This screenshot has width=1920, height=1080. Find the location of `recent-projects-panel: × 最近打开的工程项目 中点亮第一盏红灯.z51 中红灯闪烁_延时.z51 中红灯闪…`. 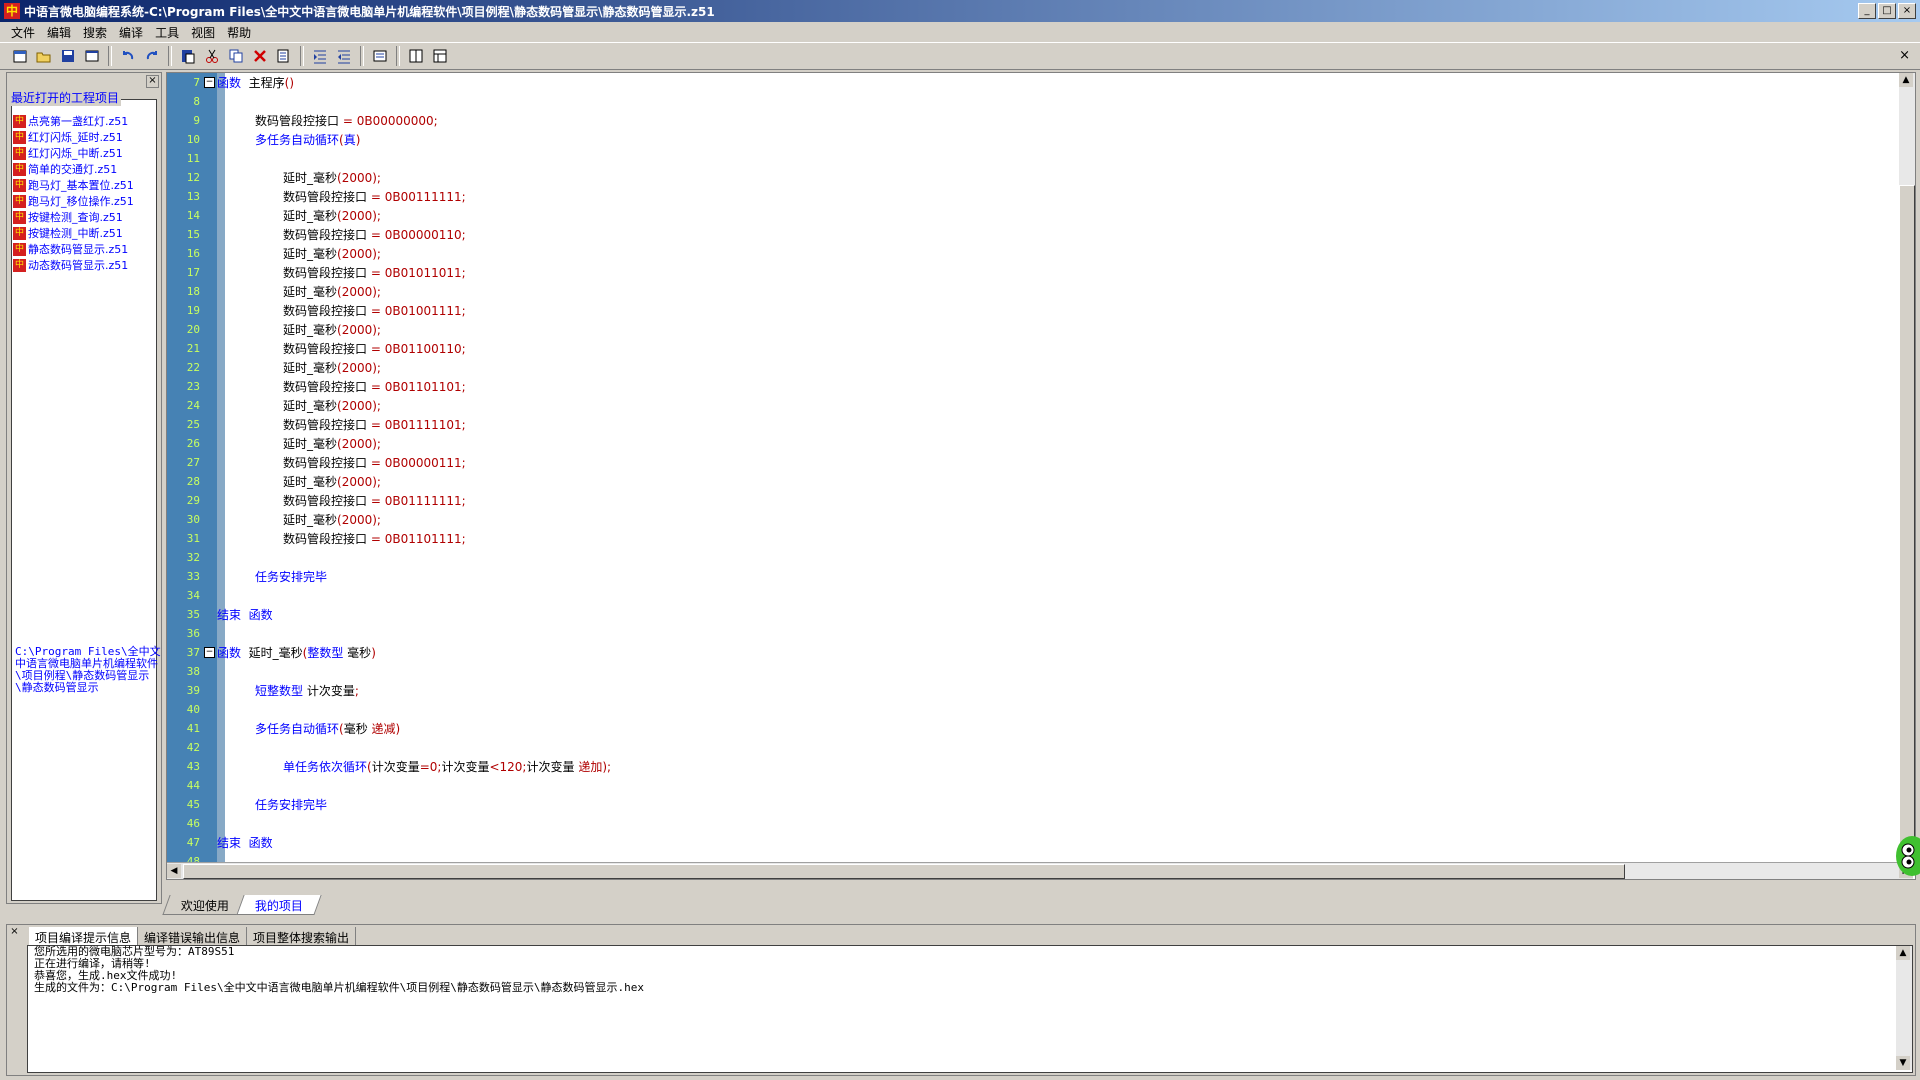

recent-projects-panel: × 最近打开的工程项目 中点亮第一盏红灯.z51 中红灯闪烁_延时.z51 中红灯闪… is located at coordinates (84, 488).